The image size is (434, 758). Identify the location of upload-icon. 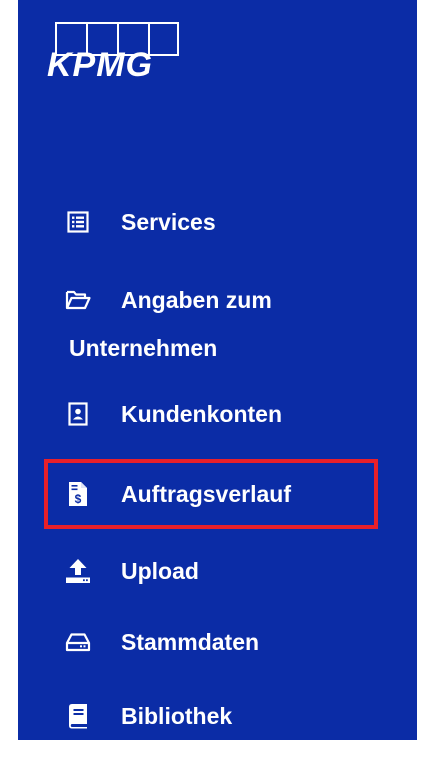
(78, 571).